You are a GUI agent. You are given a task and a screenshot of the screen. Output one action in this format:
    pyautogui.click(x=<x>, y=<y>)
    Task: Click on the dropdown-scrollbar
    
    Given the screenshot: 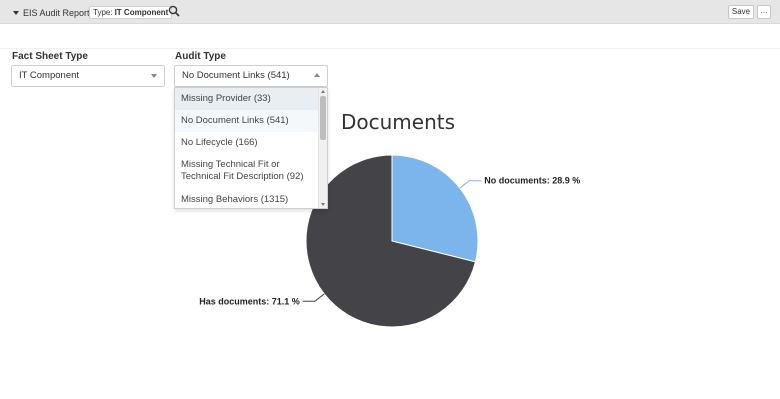 What is the action you would take?
    pyautogui.click(x=322, y=148)
    